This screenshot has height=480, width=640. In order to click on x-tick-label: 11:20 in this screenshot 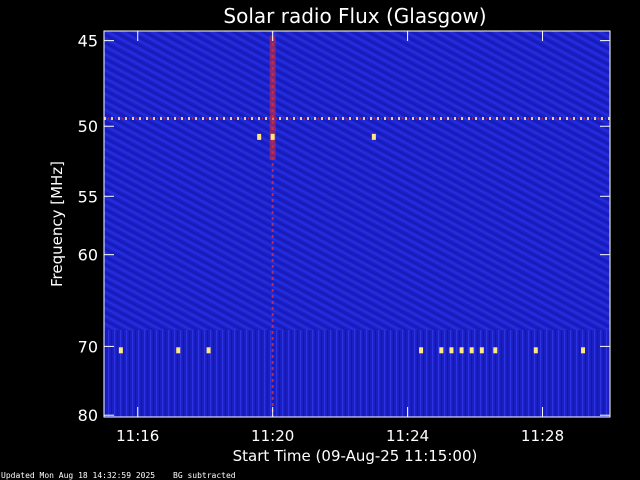, I will do `click(272, 436)`.